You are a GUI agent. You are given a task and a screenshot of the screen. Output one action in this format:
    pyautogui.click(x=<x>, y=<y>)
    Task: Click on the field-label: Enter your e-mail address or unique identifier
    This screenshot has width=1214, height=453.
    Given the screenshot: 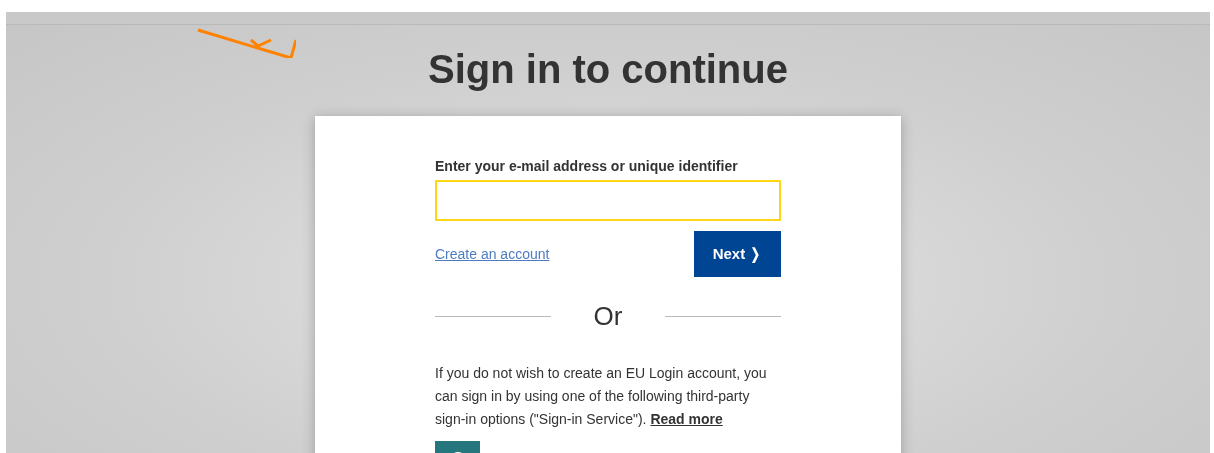 What is the action you would take?
    pyautogui.click(x=587, y=166)
    